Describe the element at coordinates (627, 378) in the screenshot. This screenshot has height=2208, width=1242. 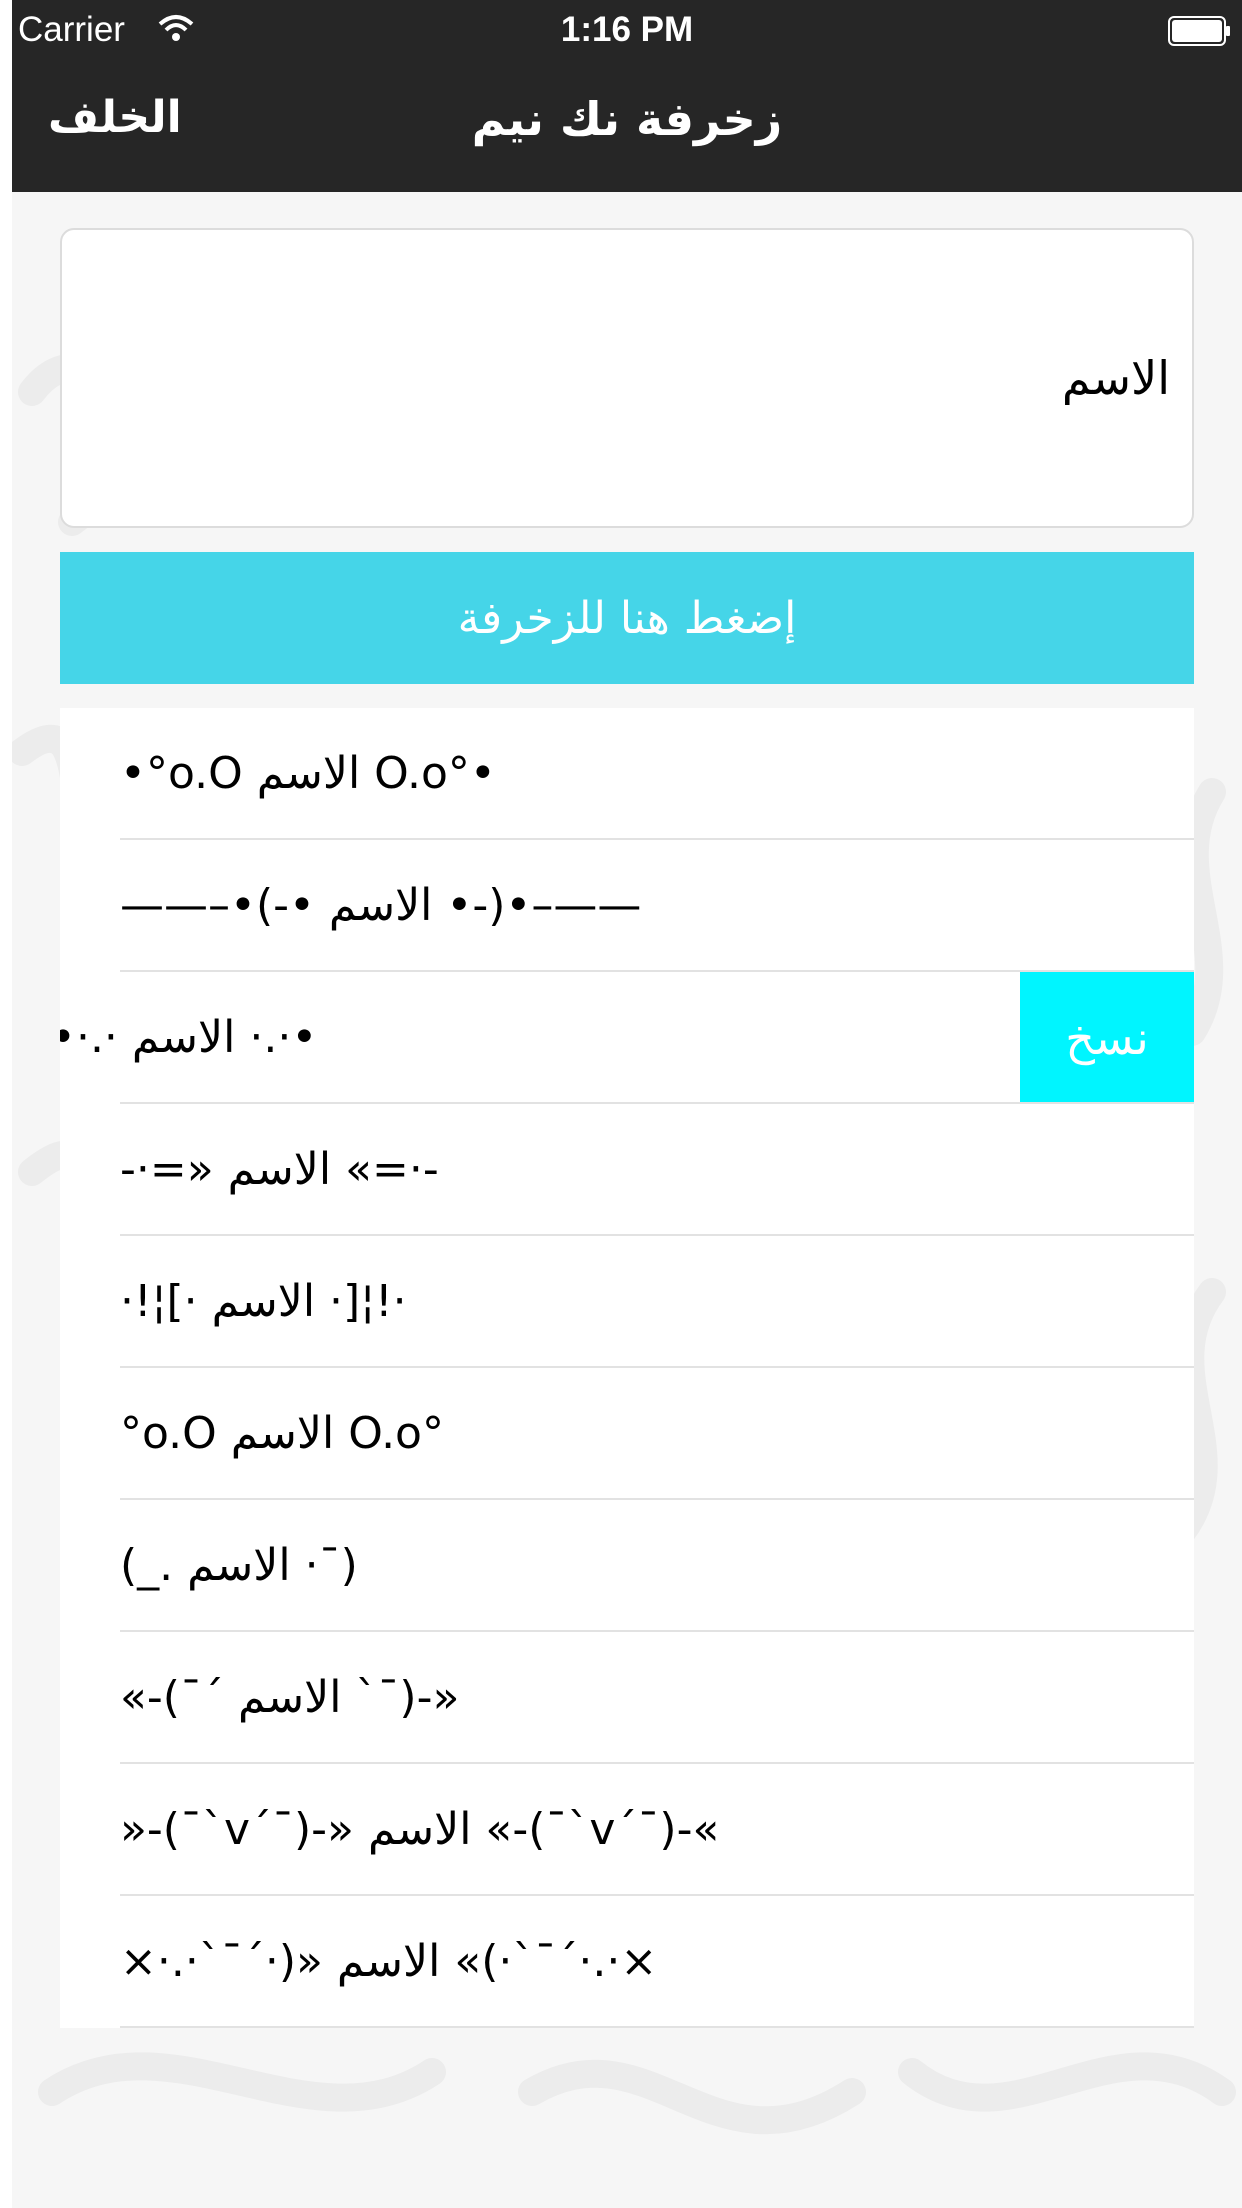
I see `name-input` at that location.